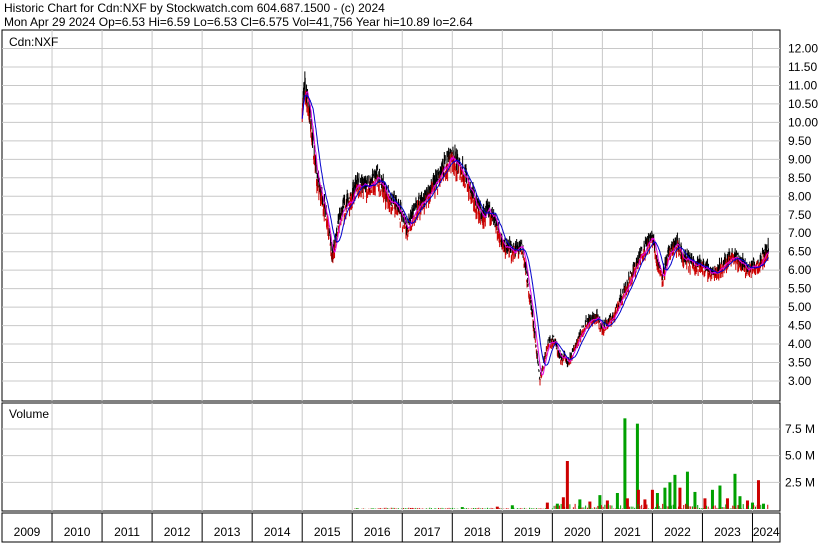 Image resolution: width=830 pixels, height=543 pixels. I want to click on year-label: 2012, so click(177, 532).